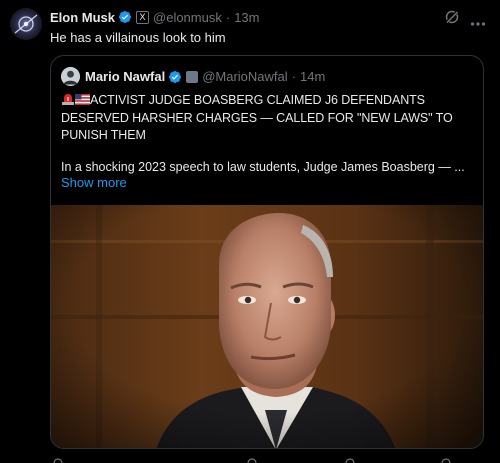 This screenshot has width=500, height=463. Describe the element at coordinates (187, 17) in the screenshot. I see `author-handle: @elonmusk` at that location.